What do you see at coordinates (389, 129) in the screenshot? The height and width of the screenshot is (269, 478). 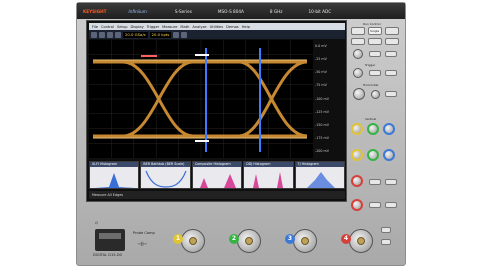 I see `ch3-scale-knob` at bounding box center [389, 129].